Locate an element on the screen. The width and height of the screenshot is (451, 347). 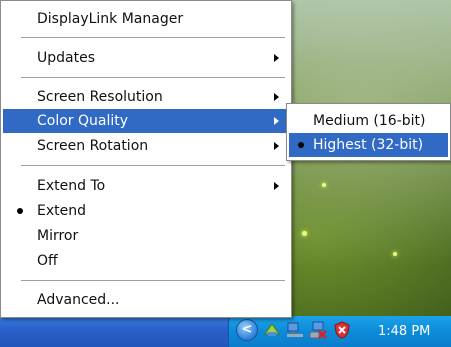
security-shield-icon is located at coordinates (342, 330).